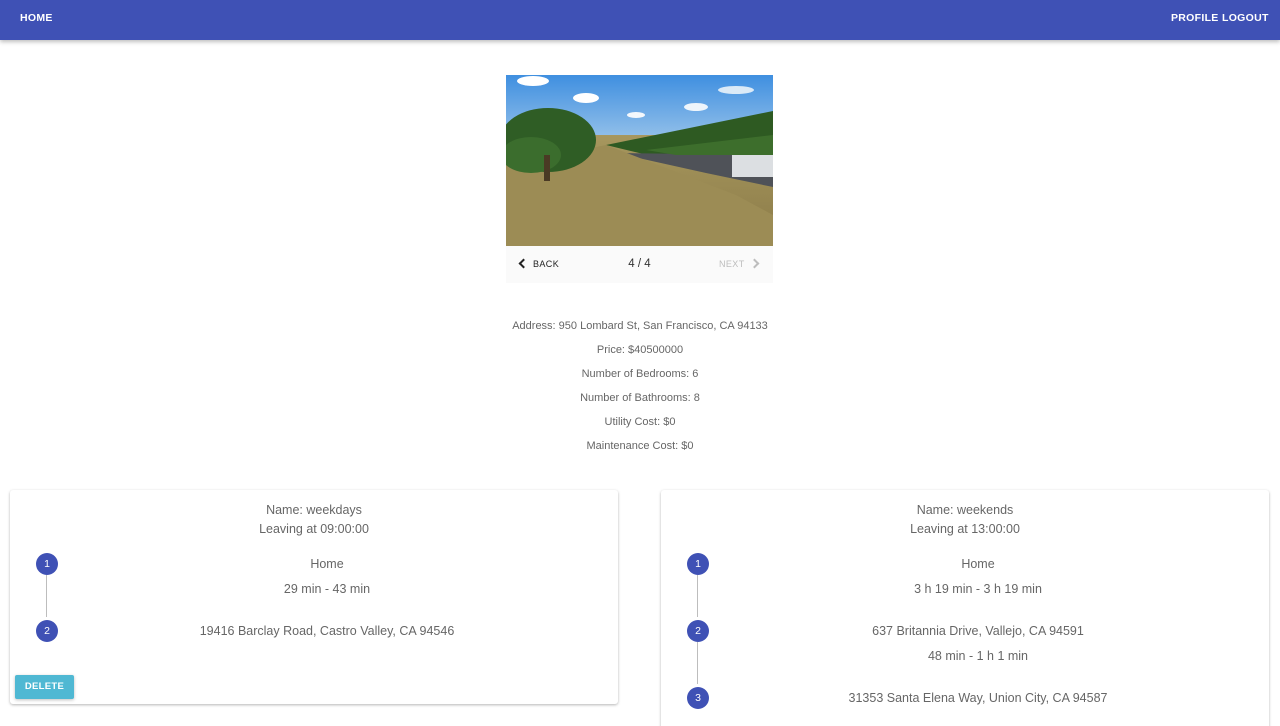 The width and height of the screenshot is (1280, 726). I want to click on gallery-stepper: BACK 4 / 4 NEXT, so click(639, 264).